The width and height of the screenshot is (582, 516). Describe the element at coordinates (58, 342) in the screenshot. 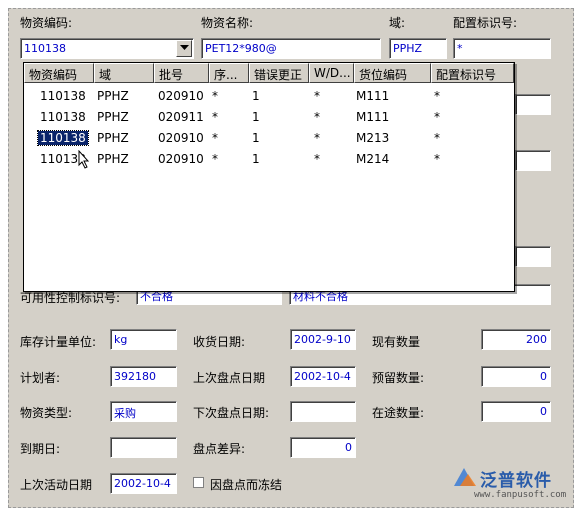

I see `uom-label: 库存计量单位:` at that location.